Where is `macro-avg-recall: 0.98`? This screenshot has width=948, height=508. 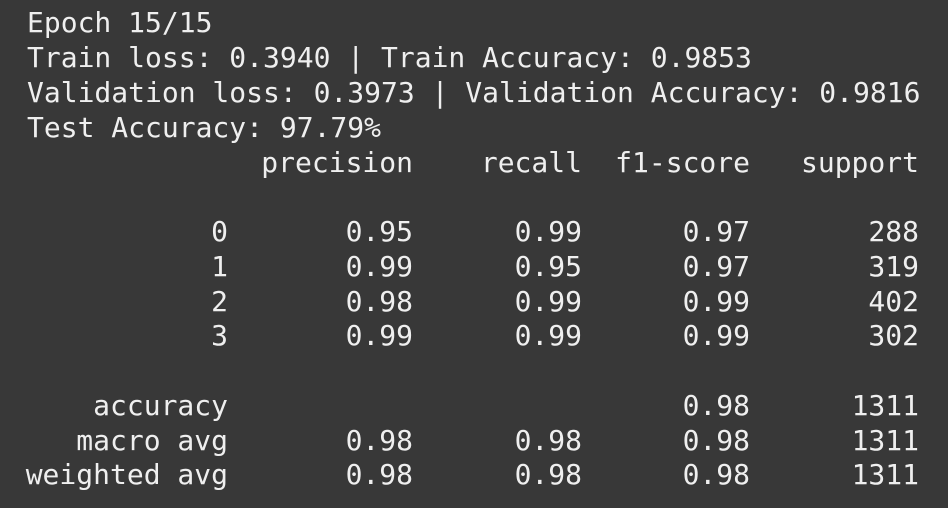 macro-avg-recall: 0.98 is located at coordinates (548, 440).